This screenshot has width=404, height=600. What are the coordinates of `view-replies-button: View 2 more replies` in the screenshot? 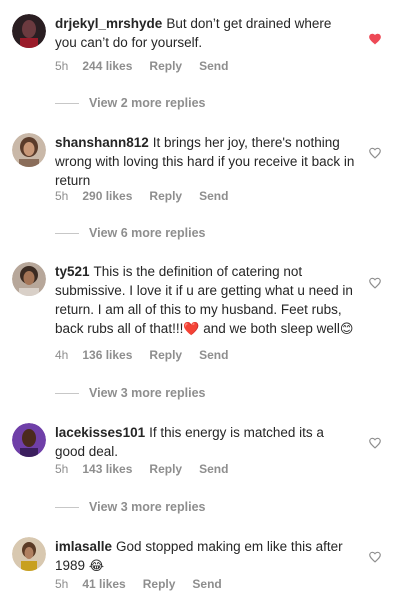 It's located at (130, 103).